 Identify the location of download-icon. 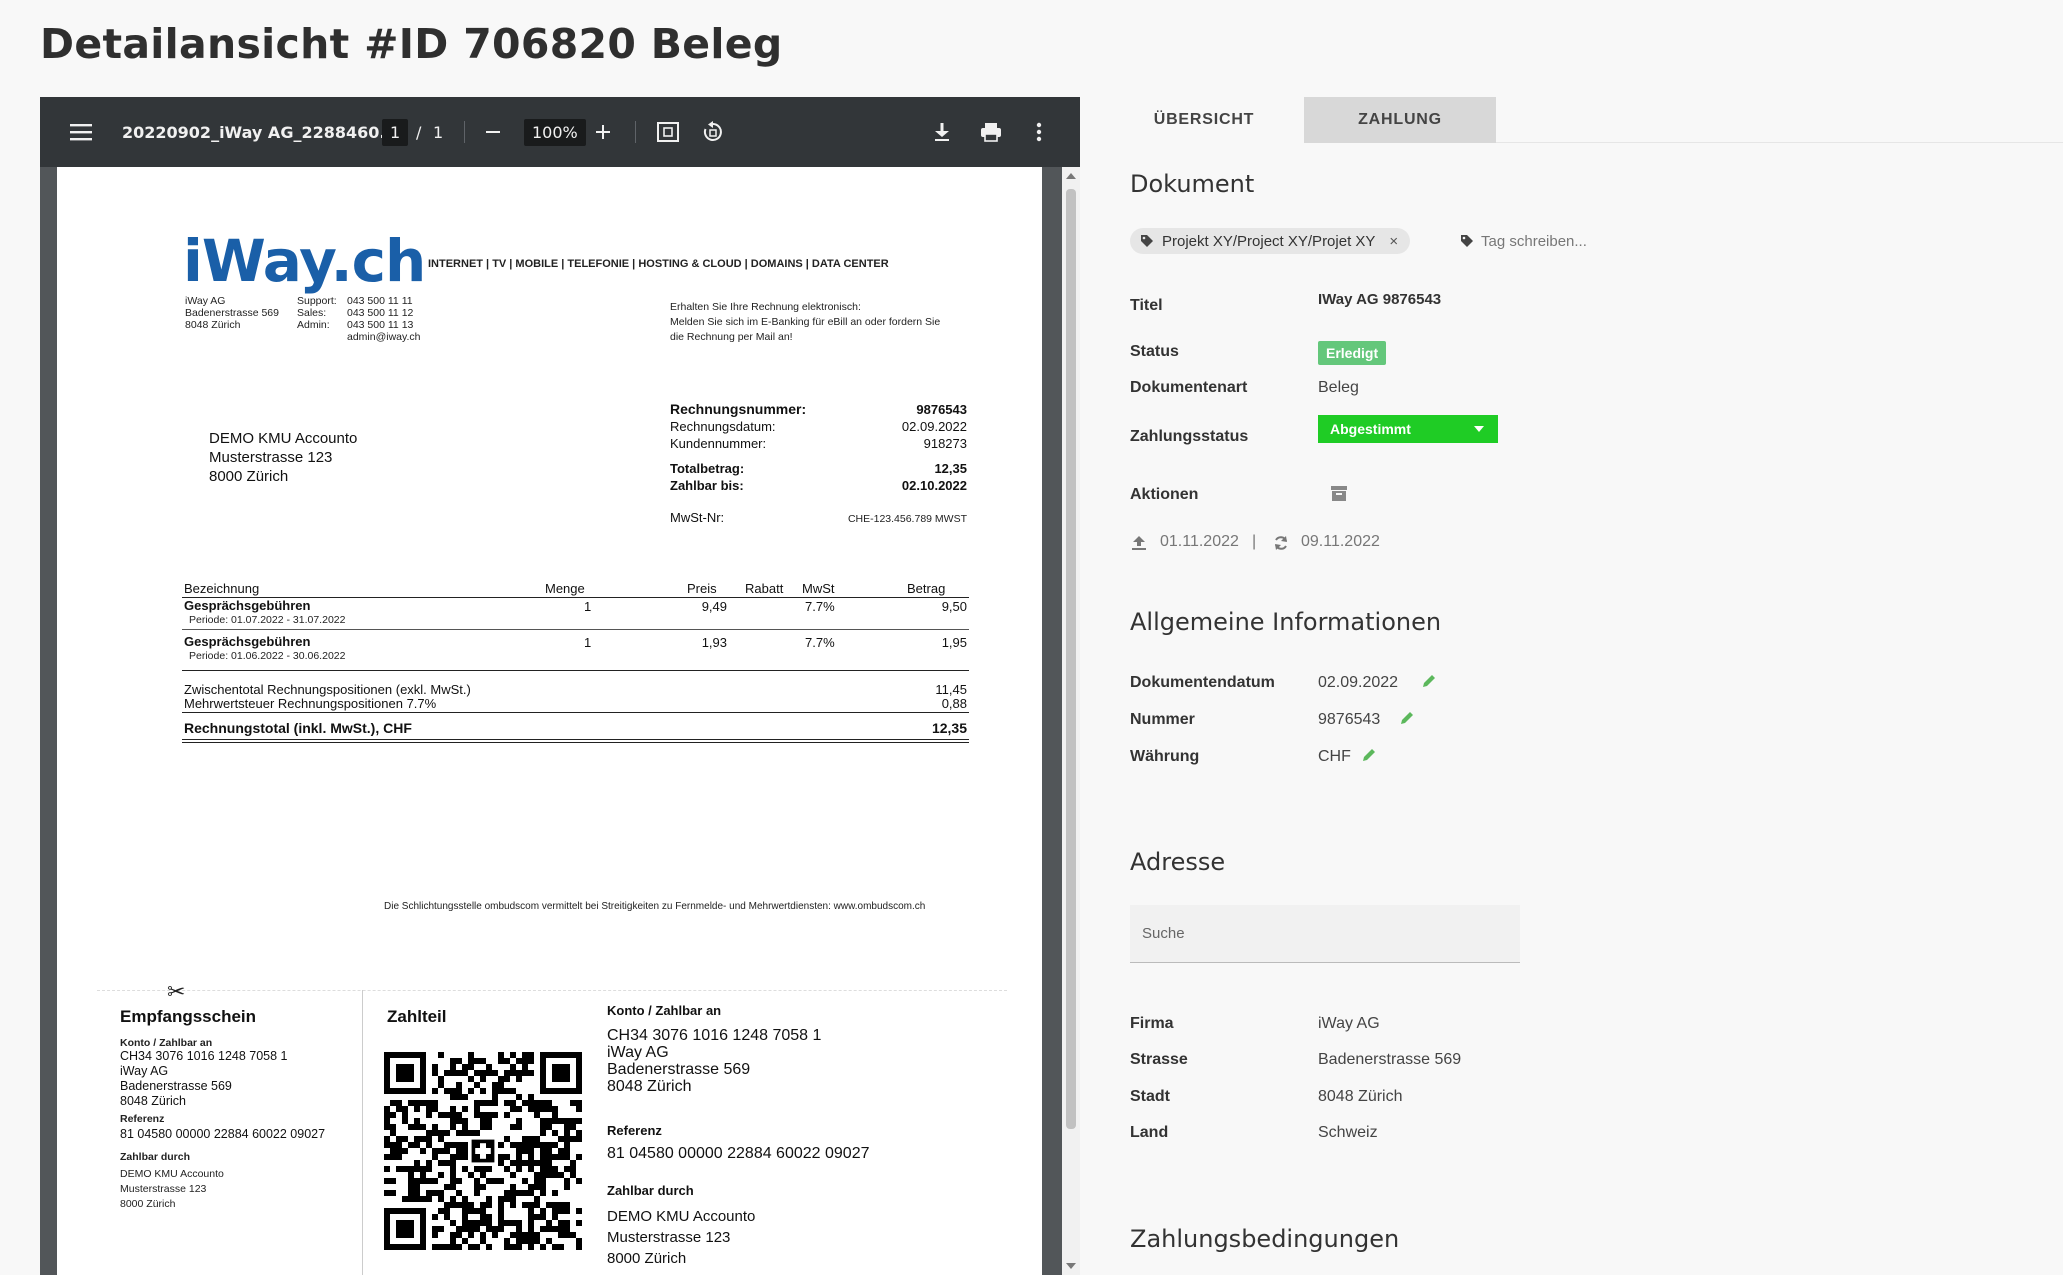
(942, 132).